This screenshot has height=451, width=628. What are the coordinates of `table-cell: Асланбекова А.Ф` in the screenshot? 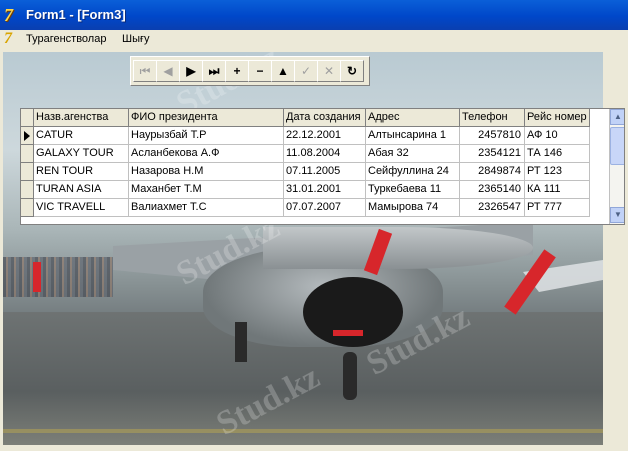 It's located at (206, 154).